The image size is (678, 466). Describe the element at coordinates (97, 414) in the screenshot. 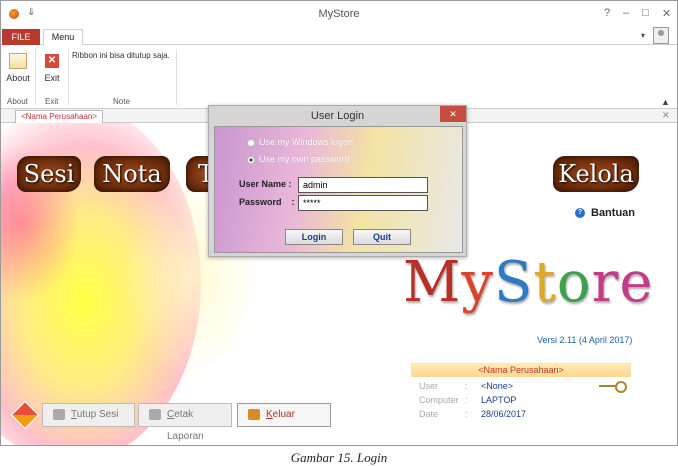

I see `button-label: utup Sesi` at that location.